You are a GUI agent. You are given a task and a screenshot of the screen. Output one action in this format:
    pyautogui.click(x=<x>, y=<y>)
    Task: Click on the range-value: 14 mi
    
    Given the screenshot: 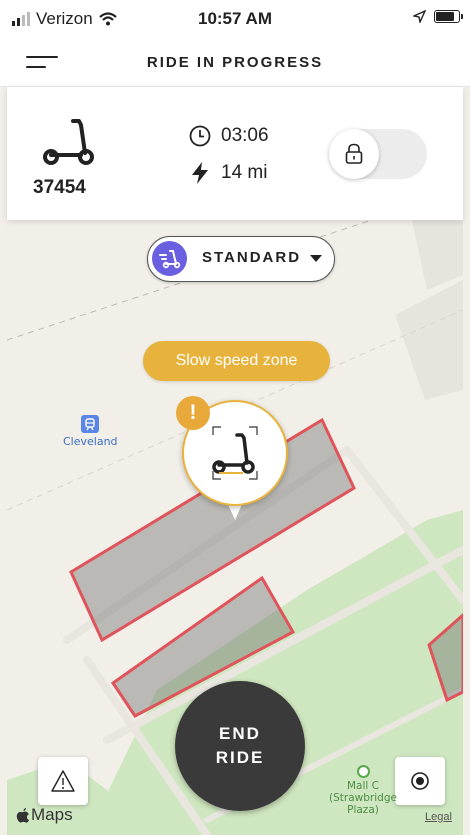 What is the action you would take?
    pyautogui.click(x=244, y=172)
    